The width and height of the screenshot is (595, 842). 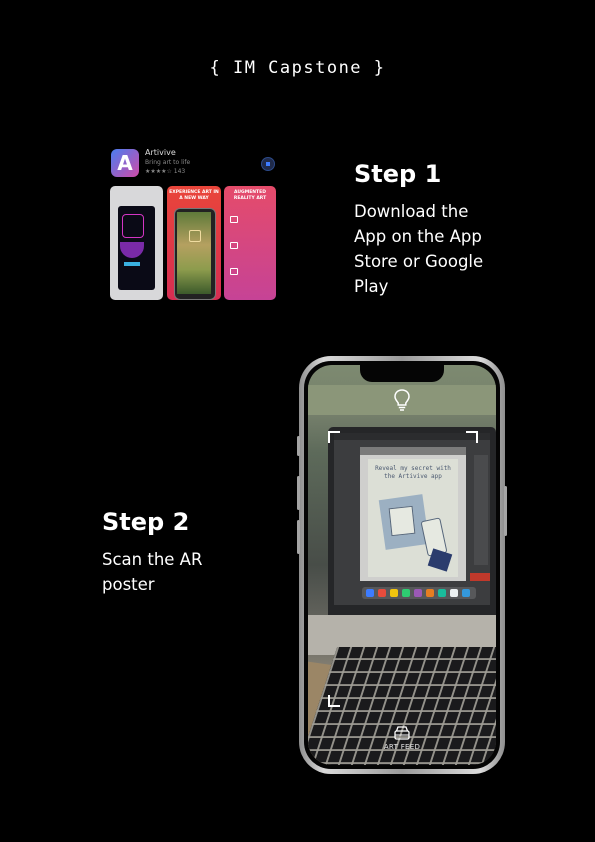 What do you see at coordinates (505, 511) in the screenshot?
I see `phone-power-button` at bounding box center [505, 511].